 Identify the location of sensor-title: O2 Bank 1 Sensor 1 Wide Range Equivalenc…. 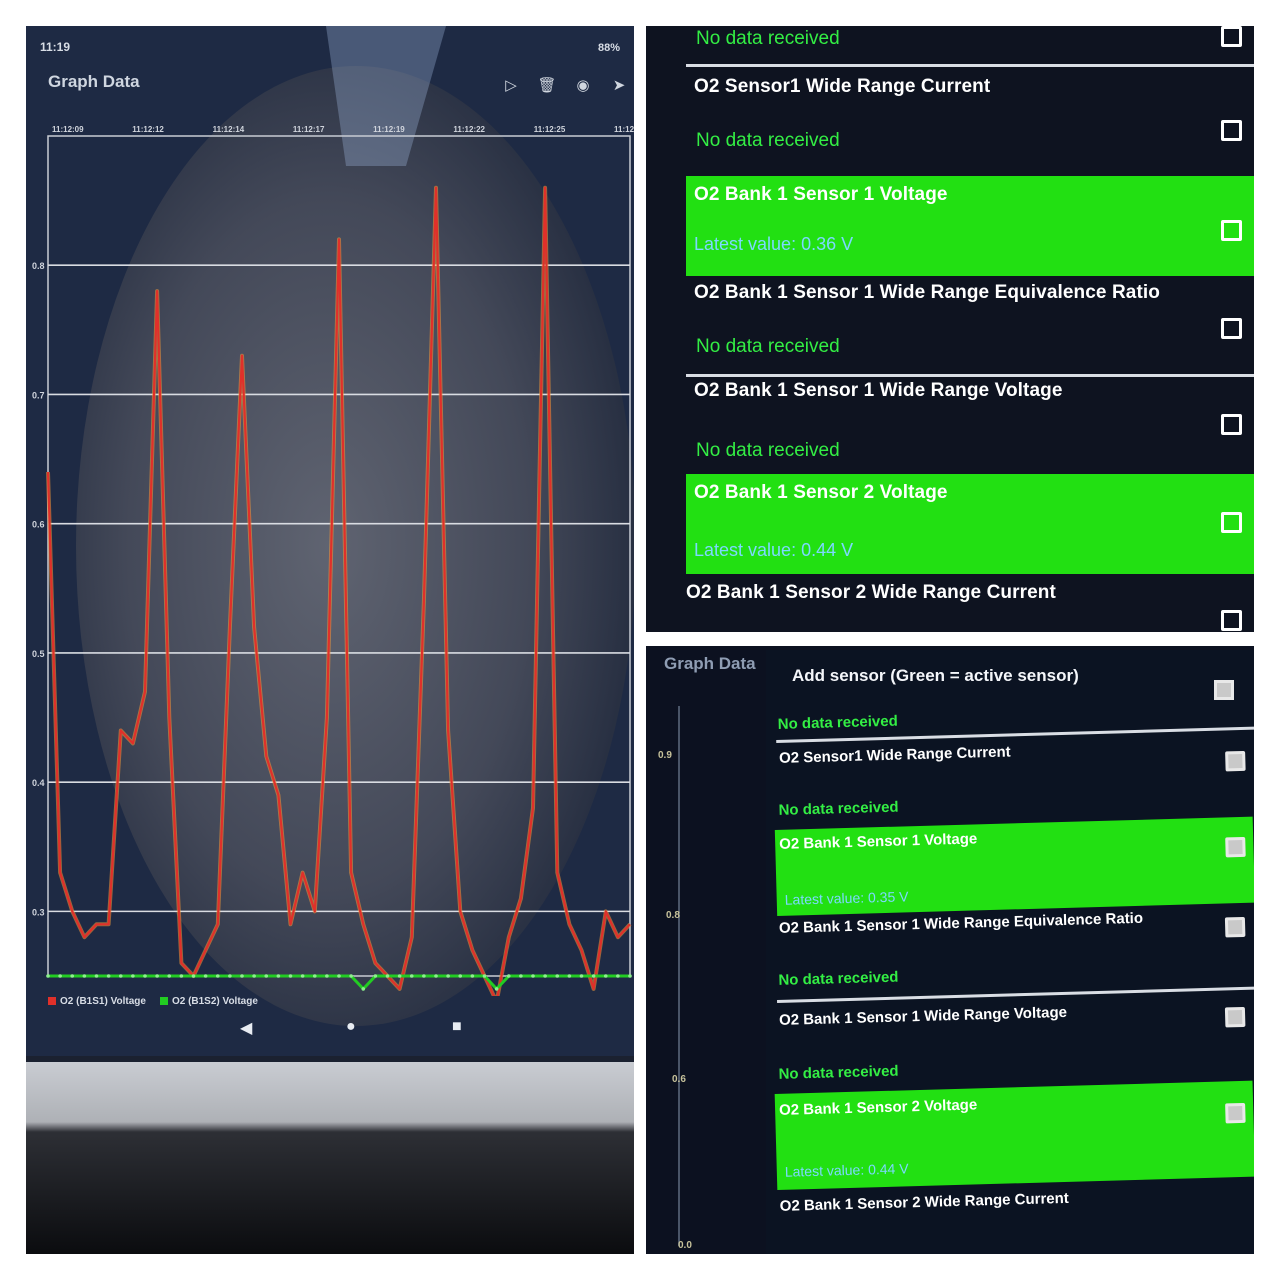
(927, 292).